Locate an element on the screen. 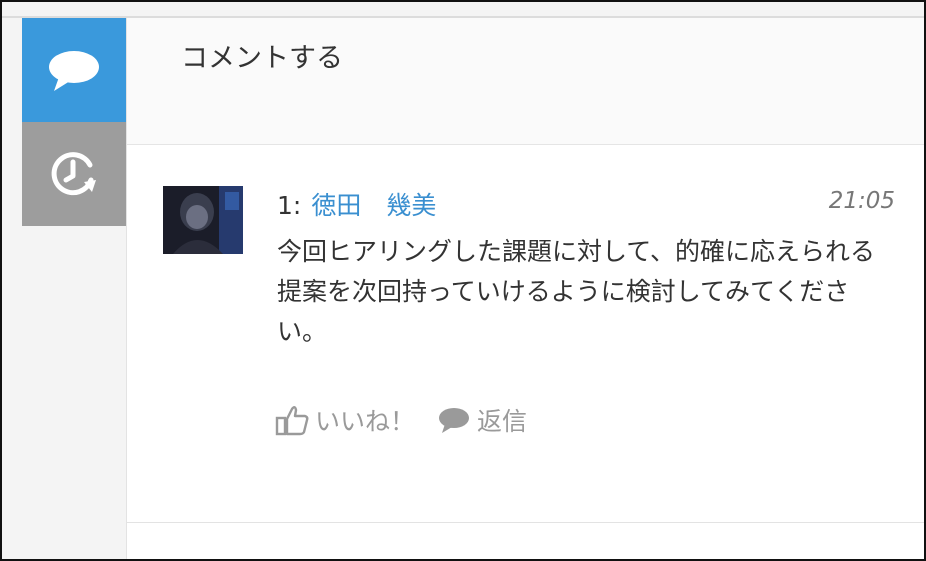  comment-author-line: 1: 徳田 幾美 is located at coordinates (356, 204).